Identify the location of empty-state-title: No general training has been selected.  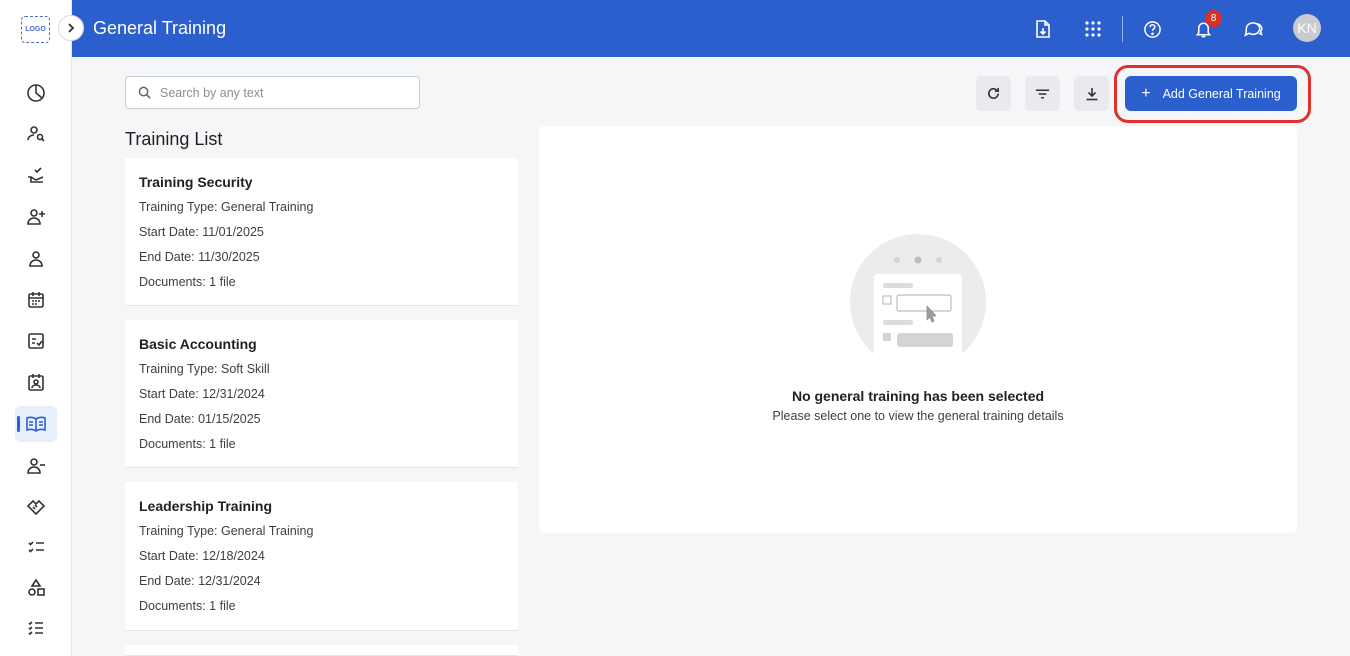
(918, 396).